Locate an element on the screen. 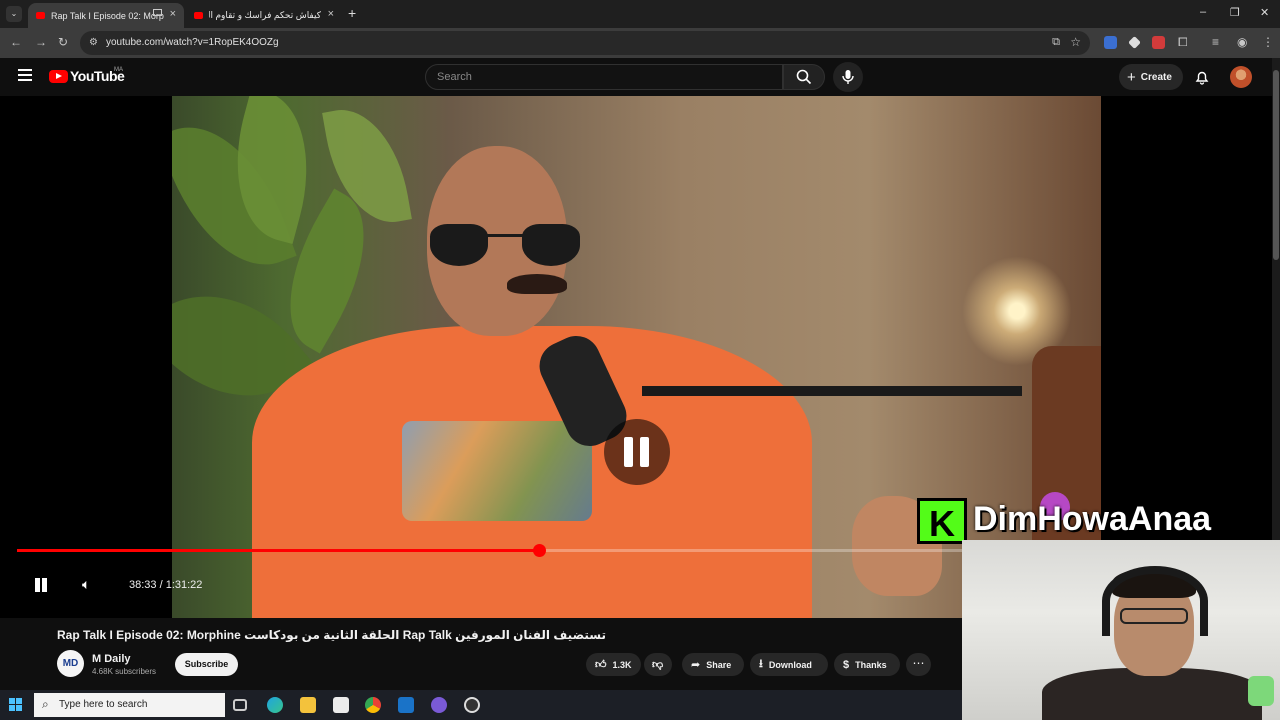  mic-arm is located at coordinates (832, 391).